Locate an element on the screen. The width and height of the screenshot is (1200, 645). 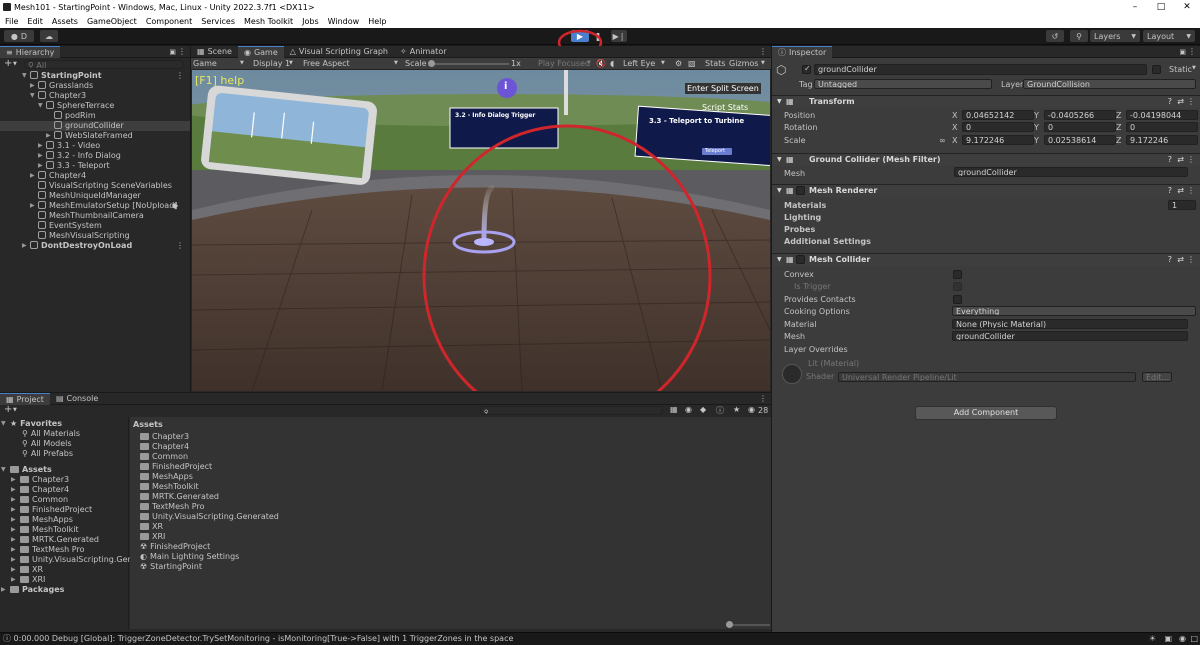
lock-icon: ▣ is located at coordinates (172, 52).